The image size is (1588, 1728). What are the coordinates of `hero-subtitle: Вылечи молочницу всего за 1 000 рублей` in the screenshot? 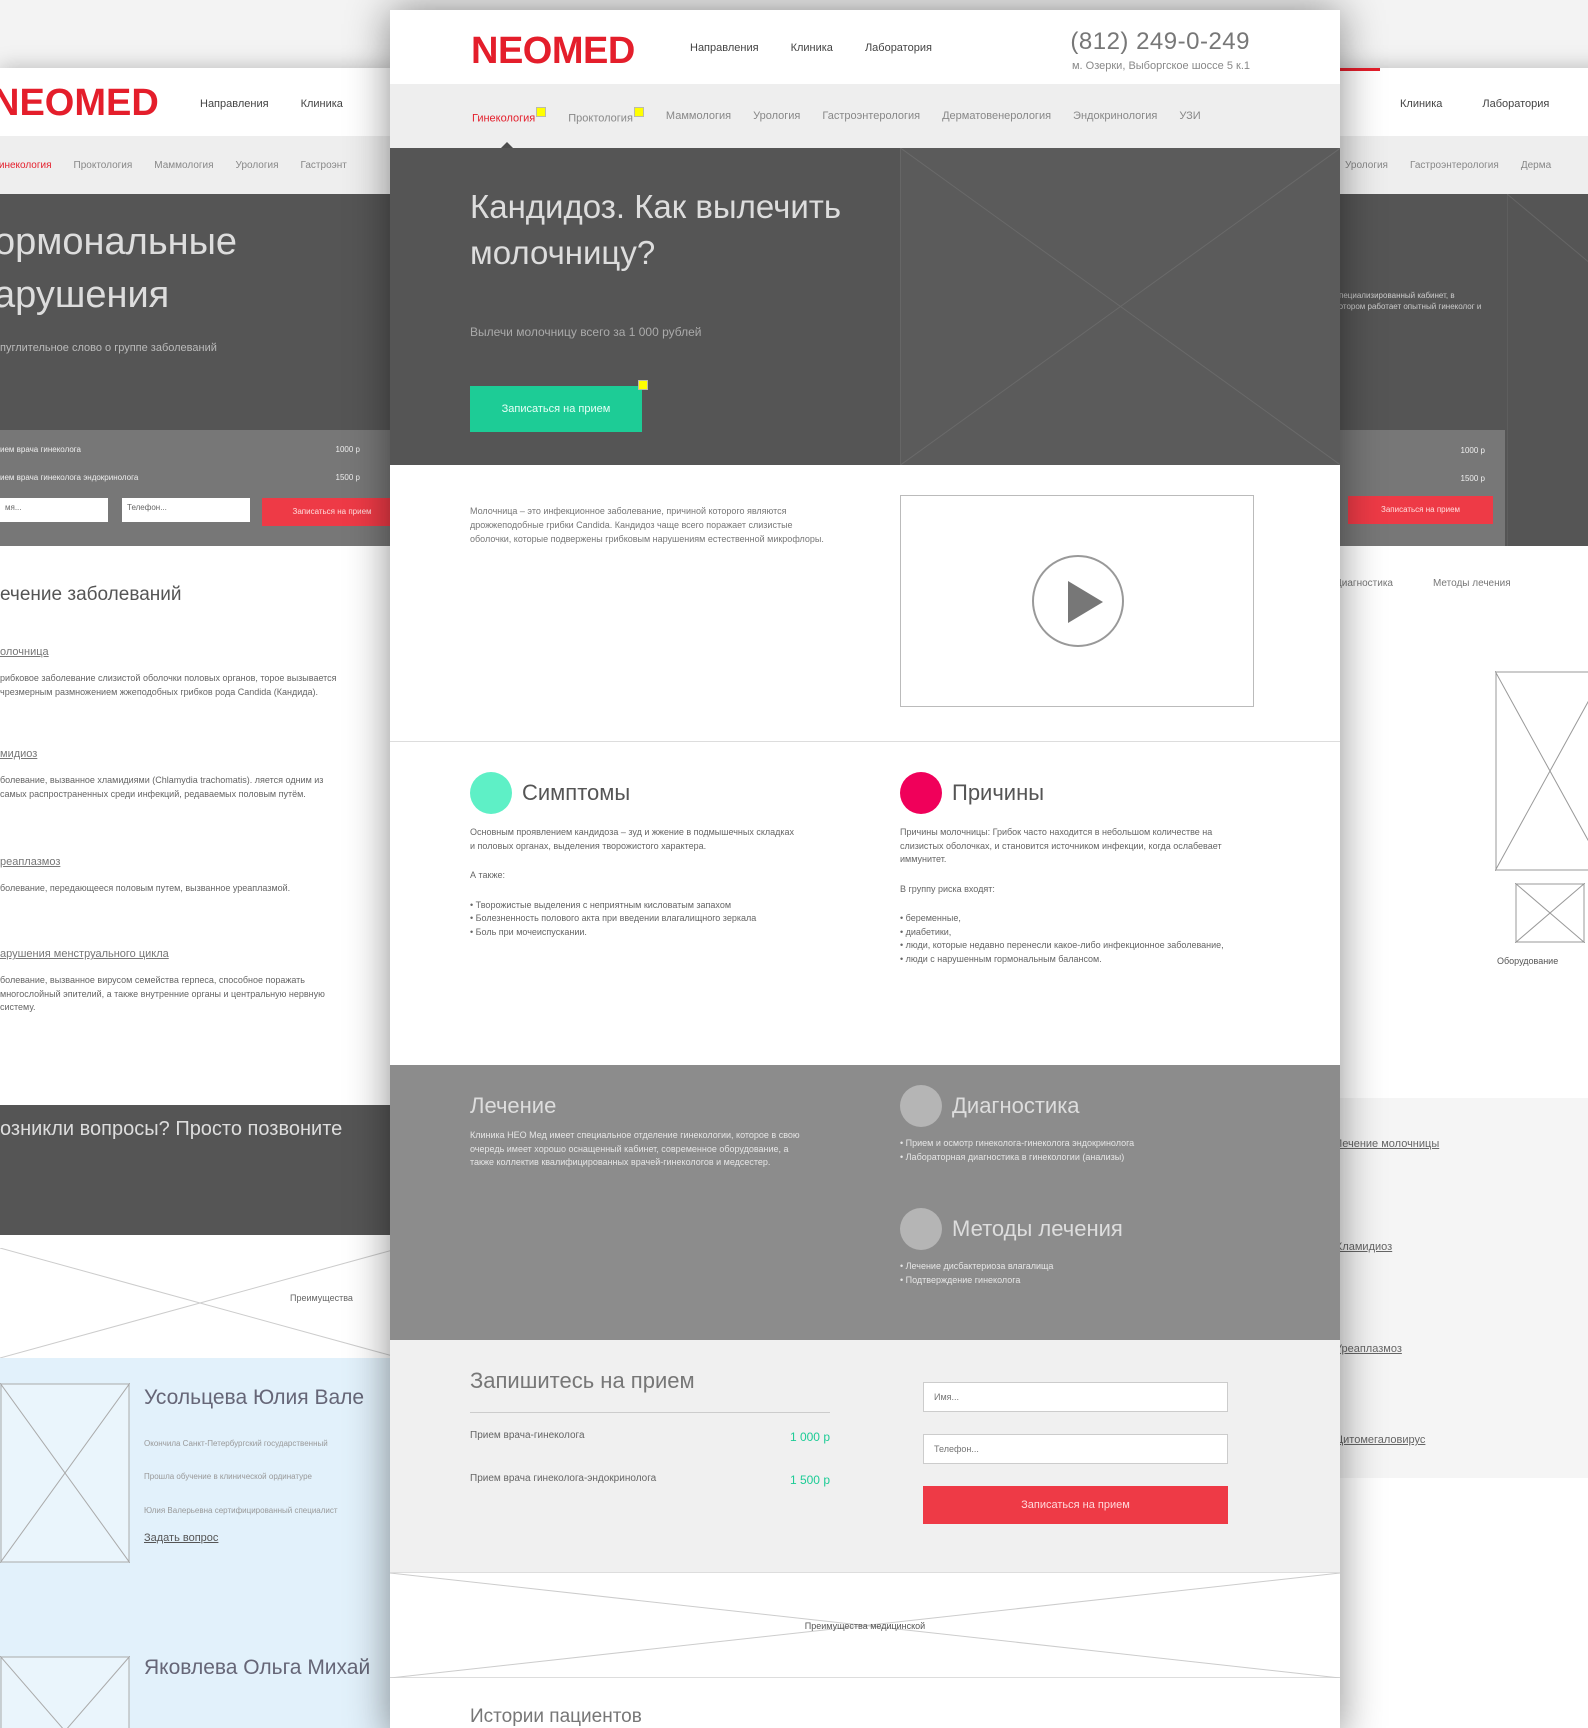 It's located at (586, 332).